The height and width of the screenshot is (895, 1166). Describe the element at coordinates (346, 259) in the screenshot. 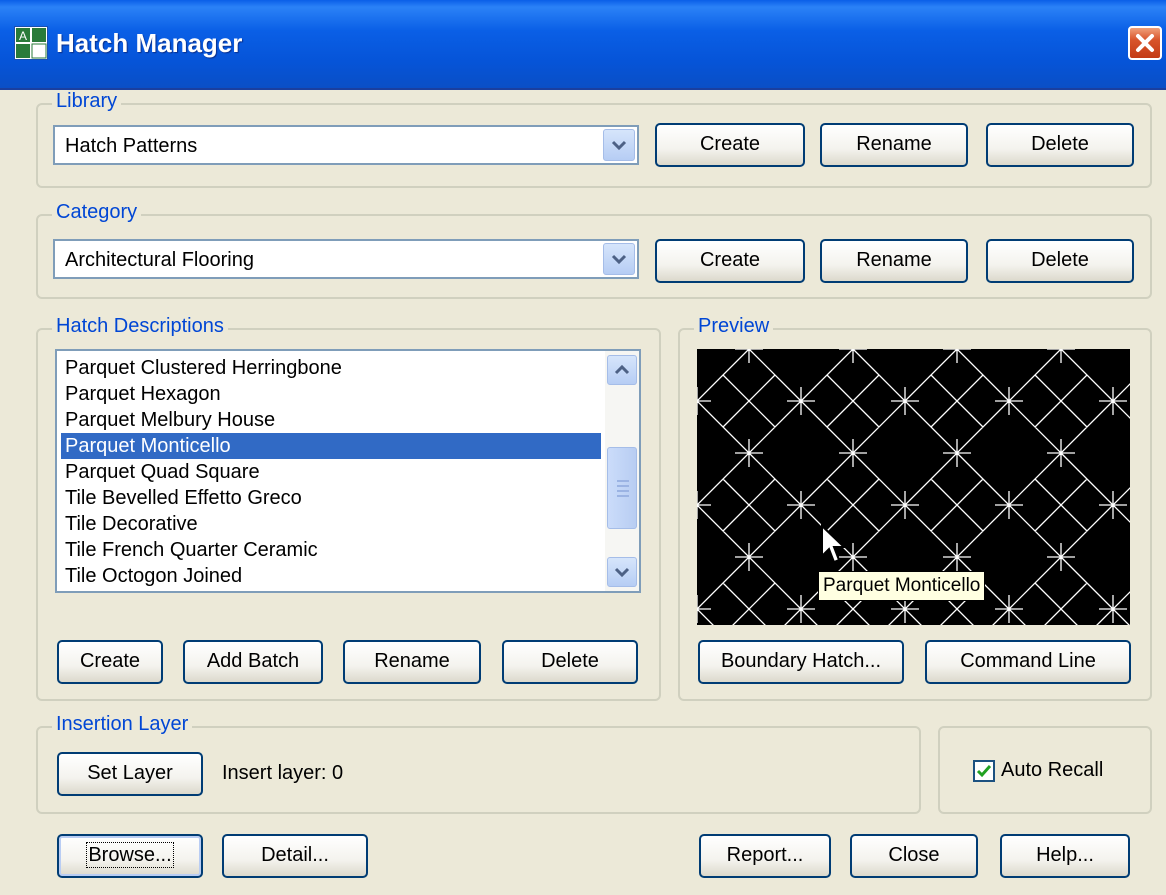

I see `category-combo: Architectural Flooring` at that location.